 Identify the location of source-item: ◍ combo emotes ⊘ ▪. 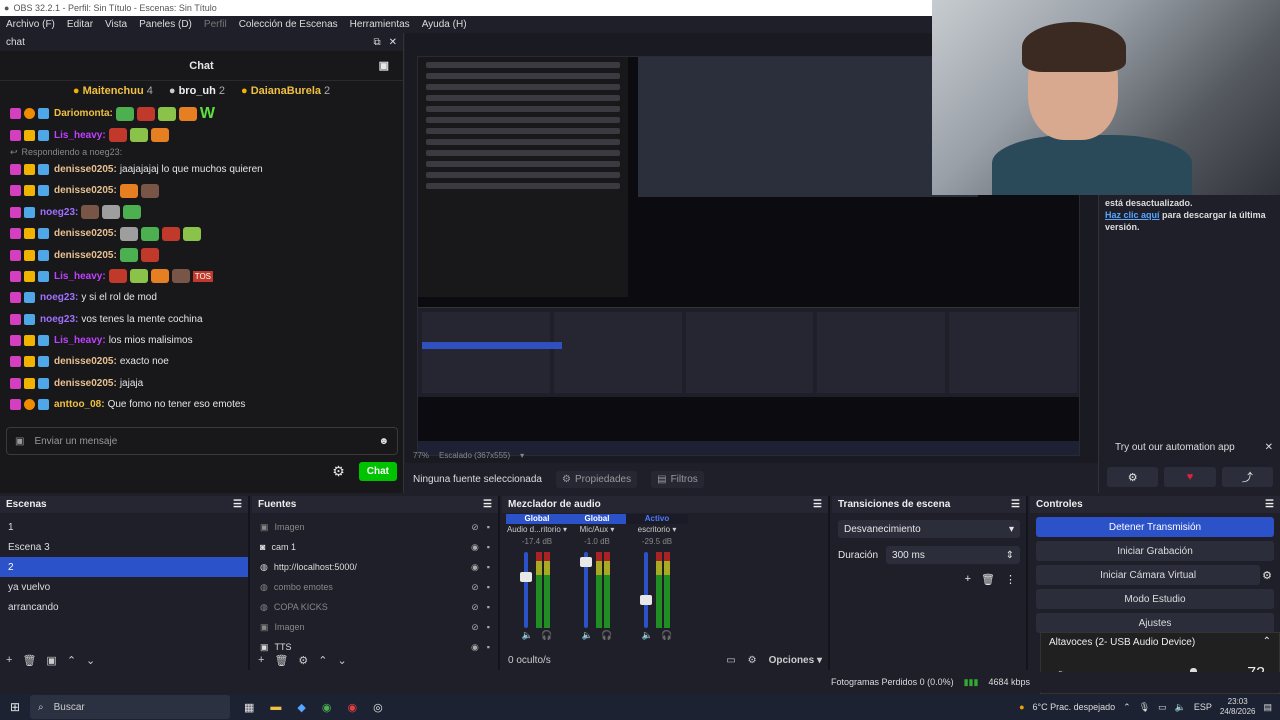
(375, 587).